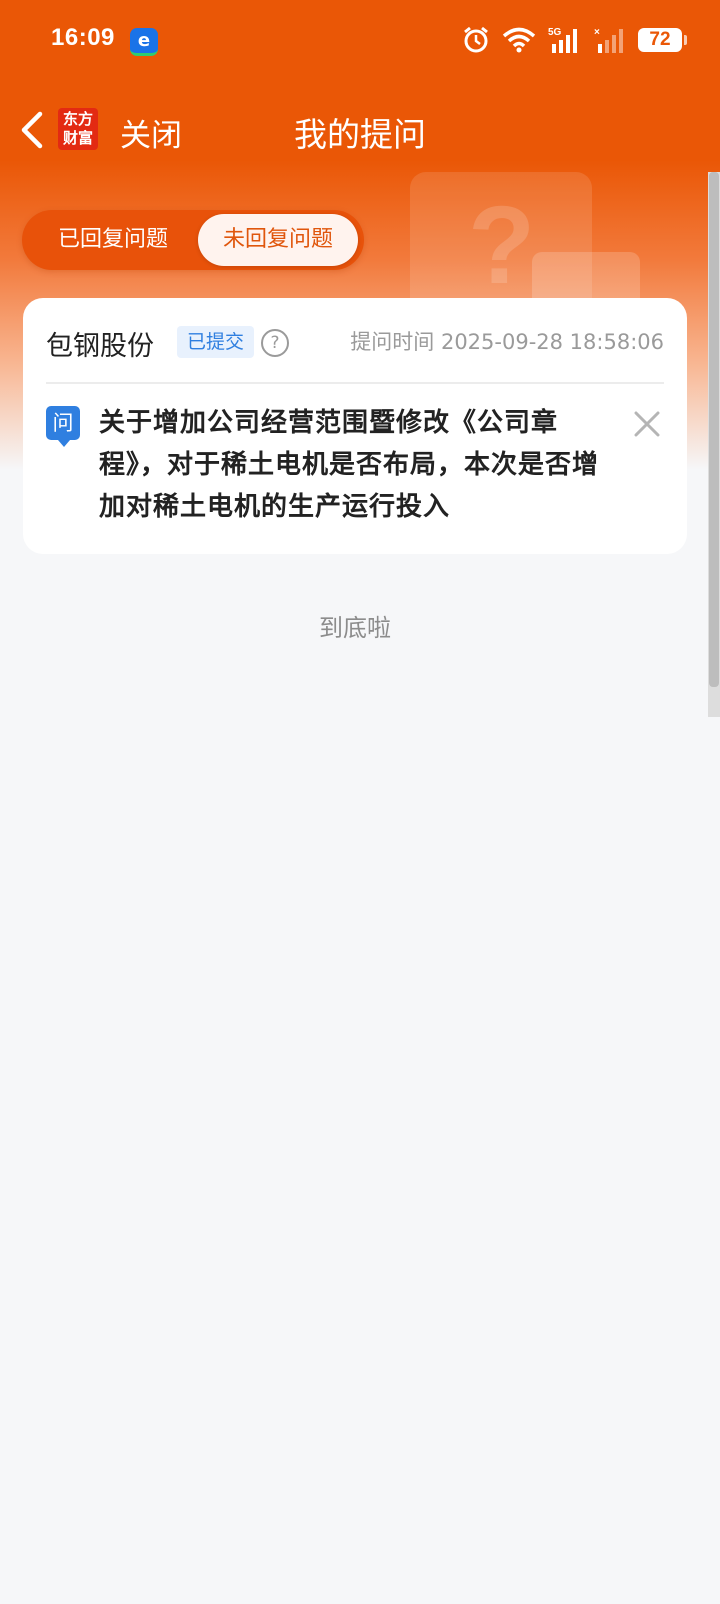 Image resolution: width=720 pixels, height=1604 pixels. Describe the element at coordinates (525, 252) in the screenshot. I see `question-illustration: ?` at that location.